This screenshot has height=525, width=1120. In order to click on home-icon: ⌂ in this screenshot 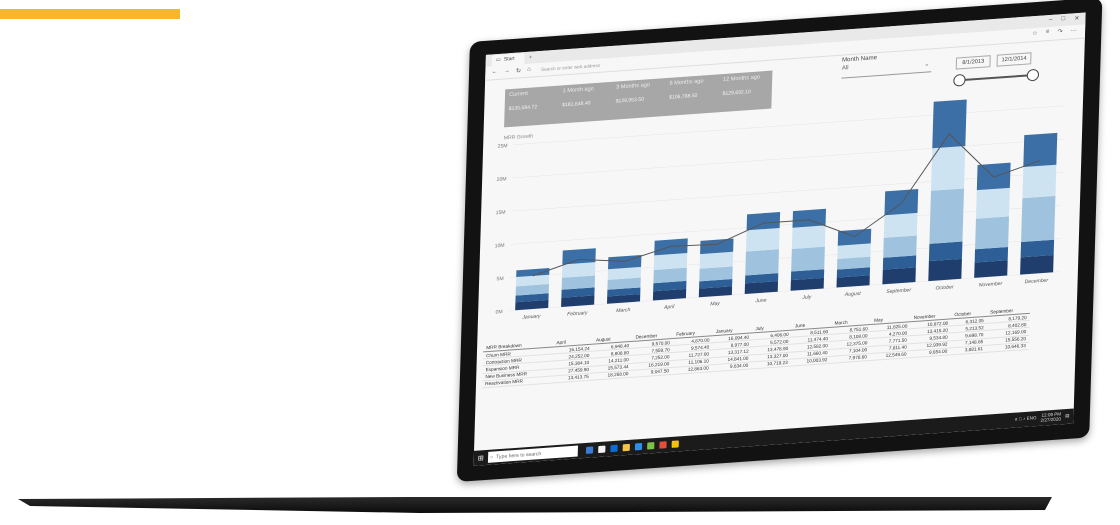, I will do `click(529, 70)`.